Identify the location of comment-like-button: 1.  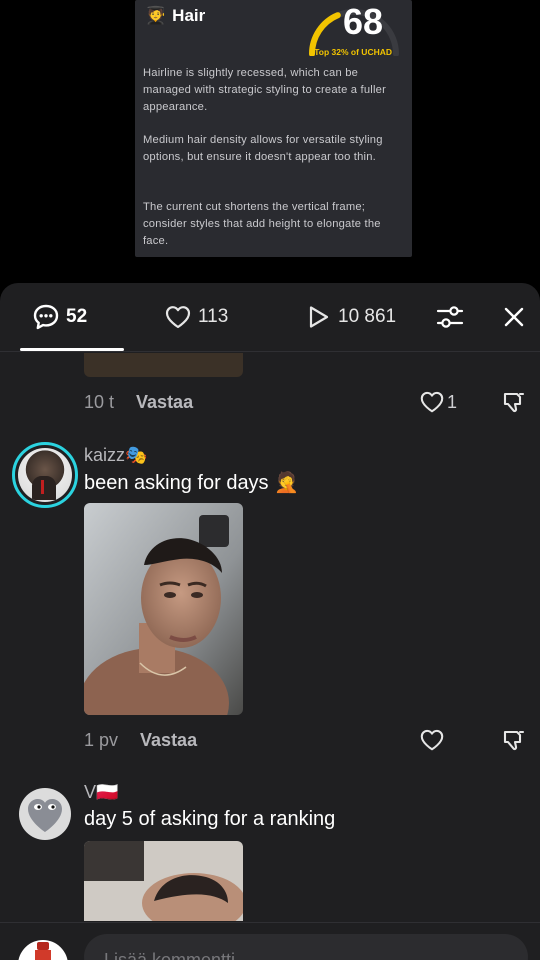
(438, 402).